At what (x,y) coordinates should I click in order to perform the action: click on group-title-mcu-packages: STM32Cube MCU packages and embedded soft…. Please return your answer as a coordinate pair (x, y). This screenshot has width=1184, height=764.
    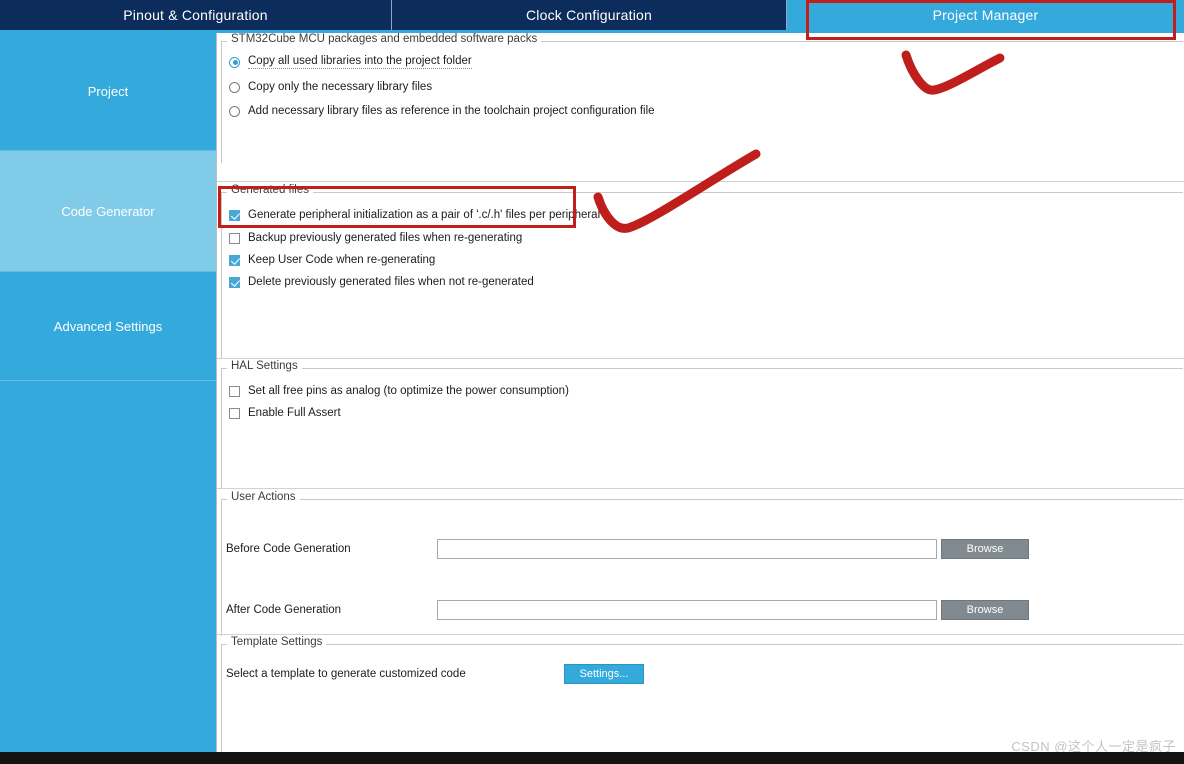
    Looking at the image, I should click on (384, 39).